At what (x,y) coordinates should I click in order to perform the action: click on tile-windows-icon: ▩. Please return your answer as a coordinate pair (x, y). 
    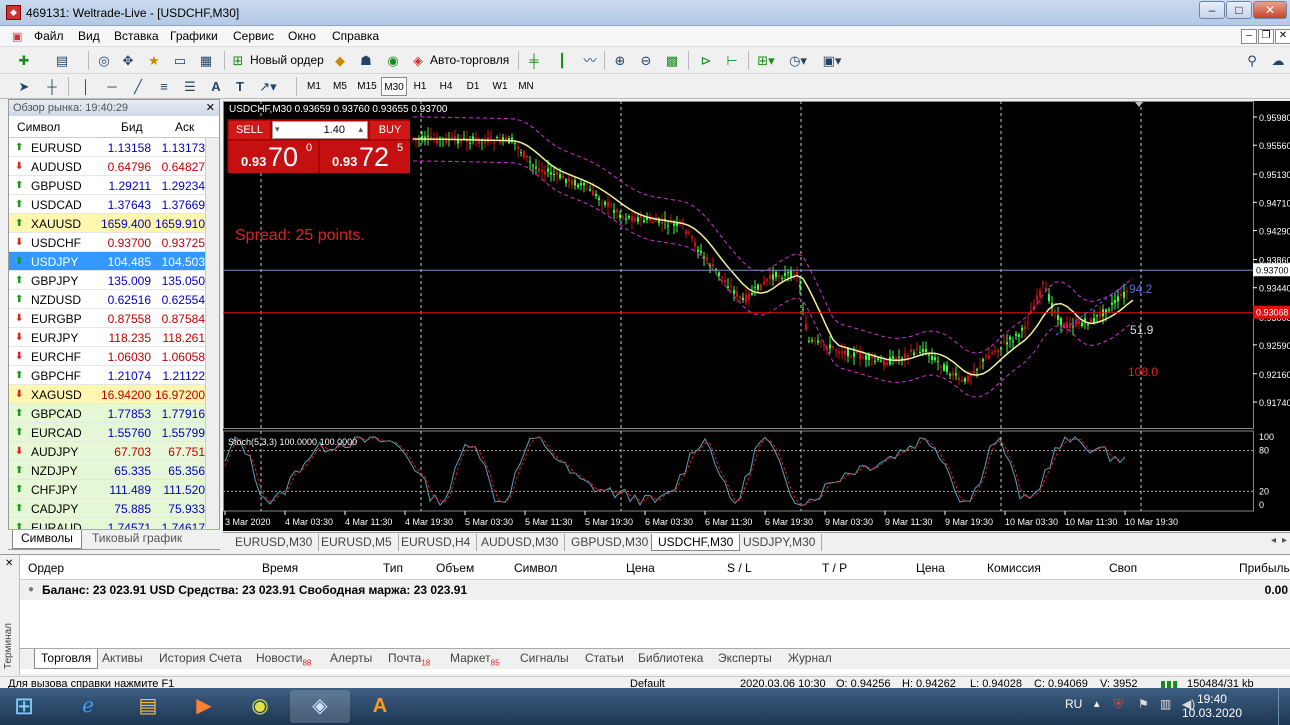
    Looking at the image, I should click on (672, 60).